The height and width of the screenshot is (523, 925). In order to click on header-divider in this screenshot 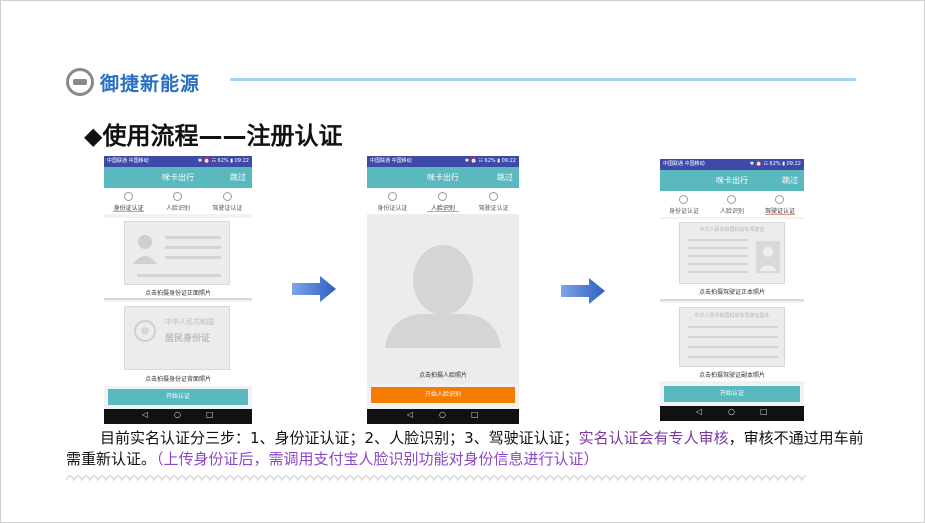, I will do `click(543, 79)`.